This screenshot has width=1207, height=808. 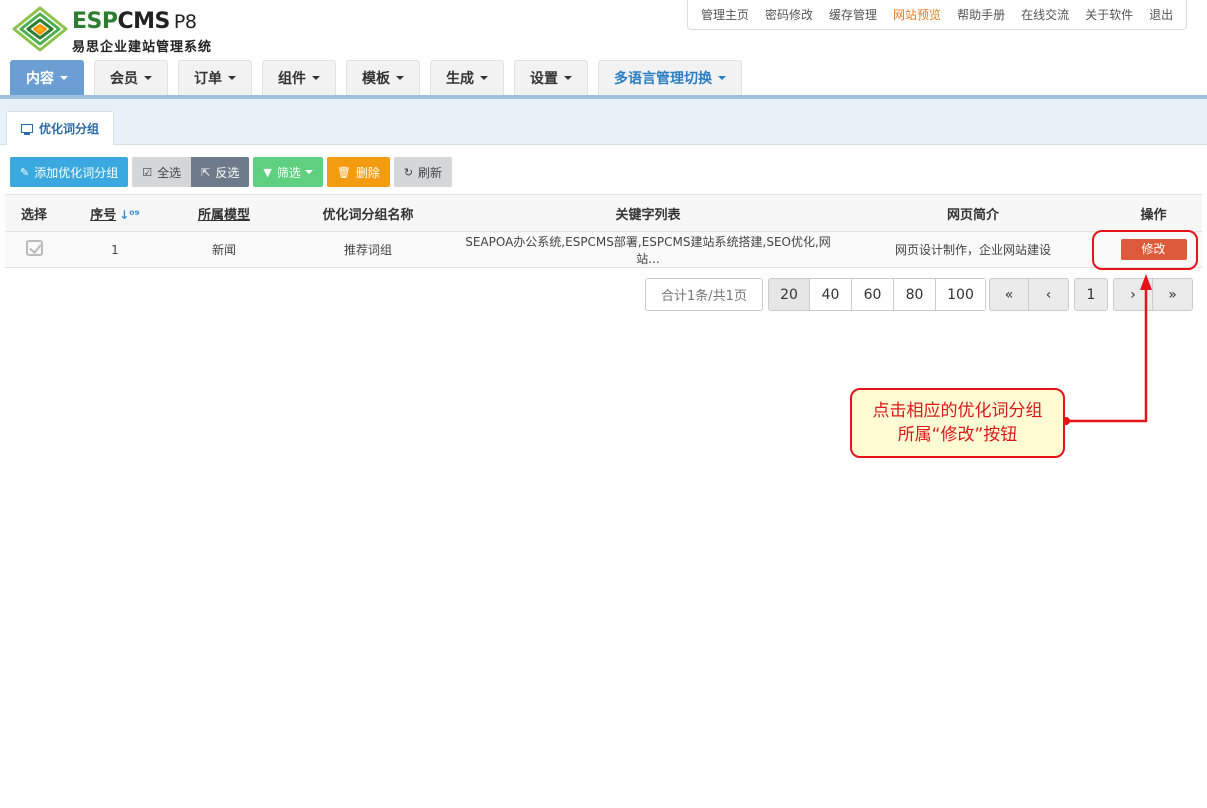 What do you see at coordinates (957, 435) in the screenshot?
I see `annotation-line-2: 所属“修改”按钮` at bounding box center [957, 435].